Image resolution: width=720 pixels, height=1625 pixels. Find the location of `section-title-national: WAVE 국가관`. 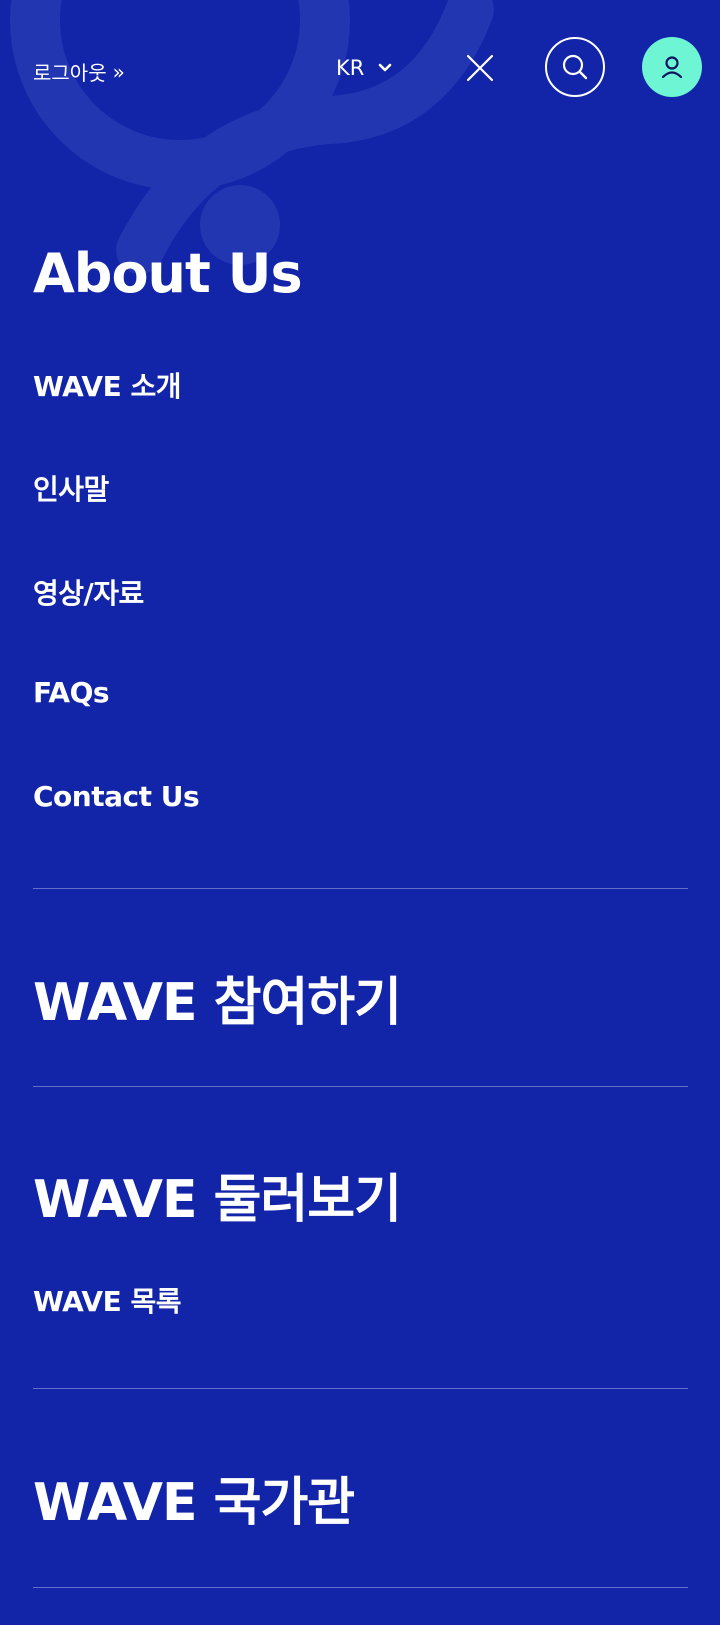

section-title-national: WAVE 국가관 is located at coordinates (194, 1497).